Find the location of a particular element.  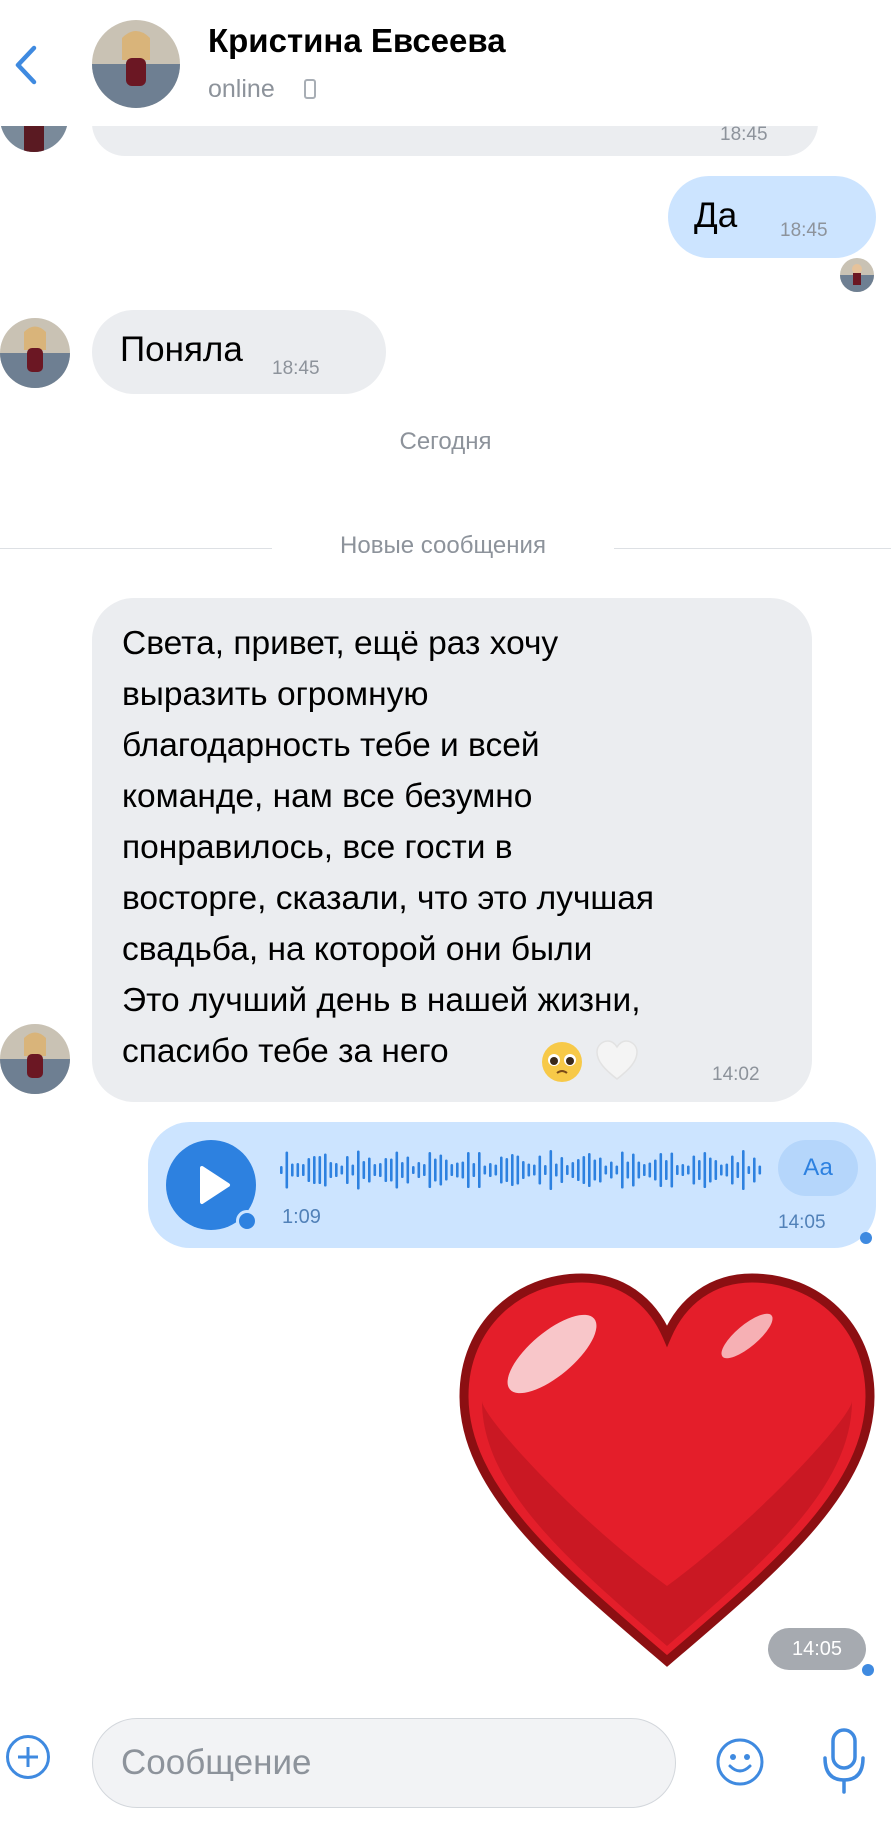

red-heart-sticker is located at coordinates (667, 1471).